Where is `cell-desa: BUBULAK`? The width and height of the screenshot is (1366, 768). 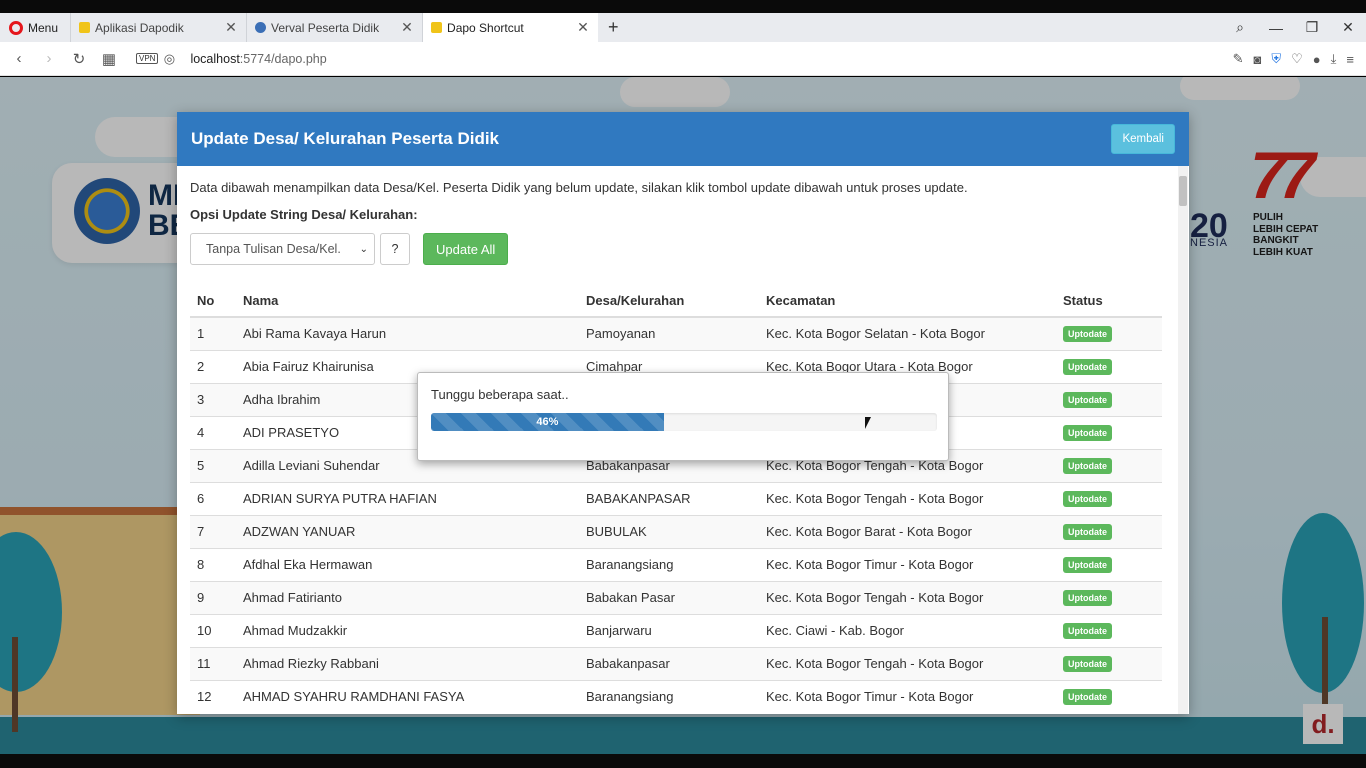
cell-desa: BUBULAK is located at coordinates (669, 531).